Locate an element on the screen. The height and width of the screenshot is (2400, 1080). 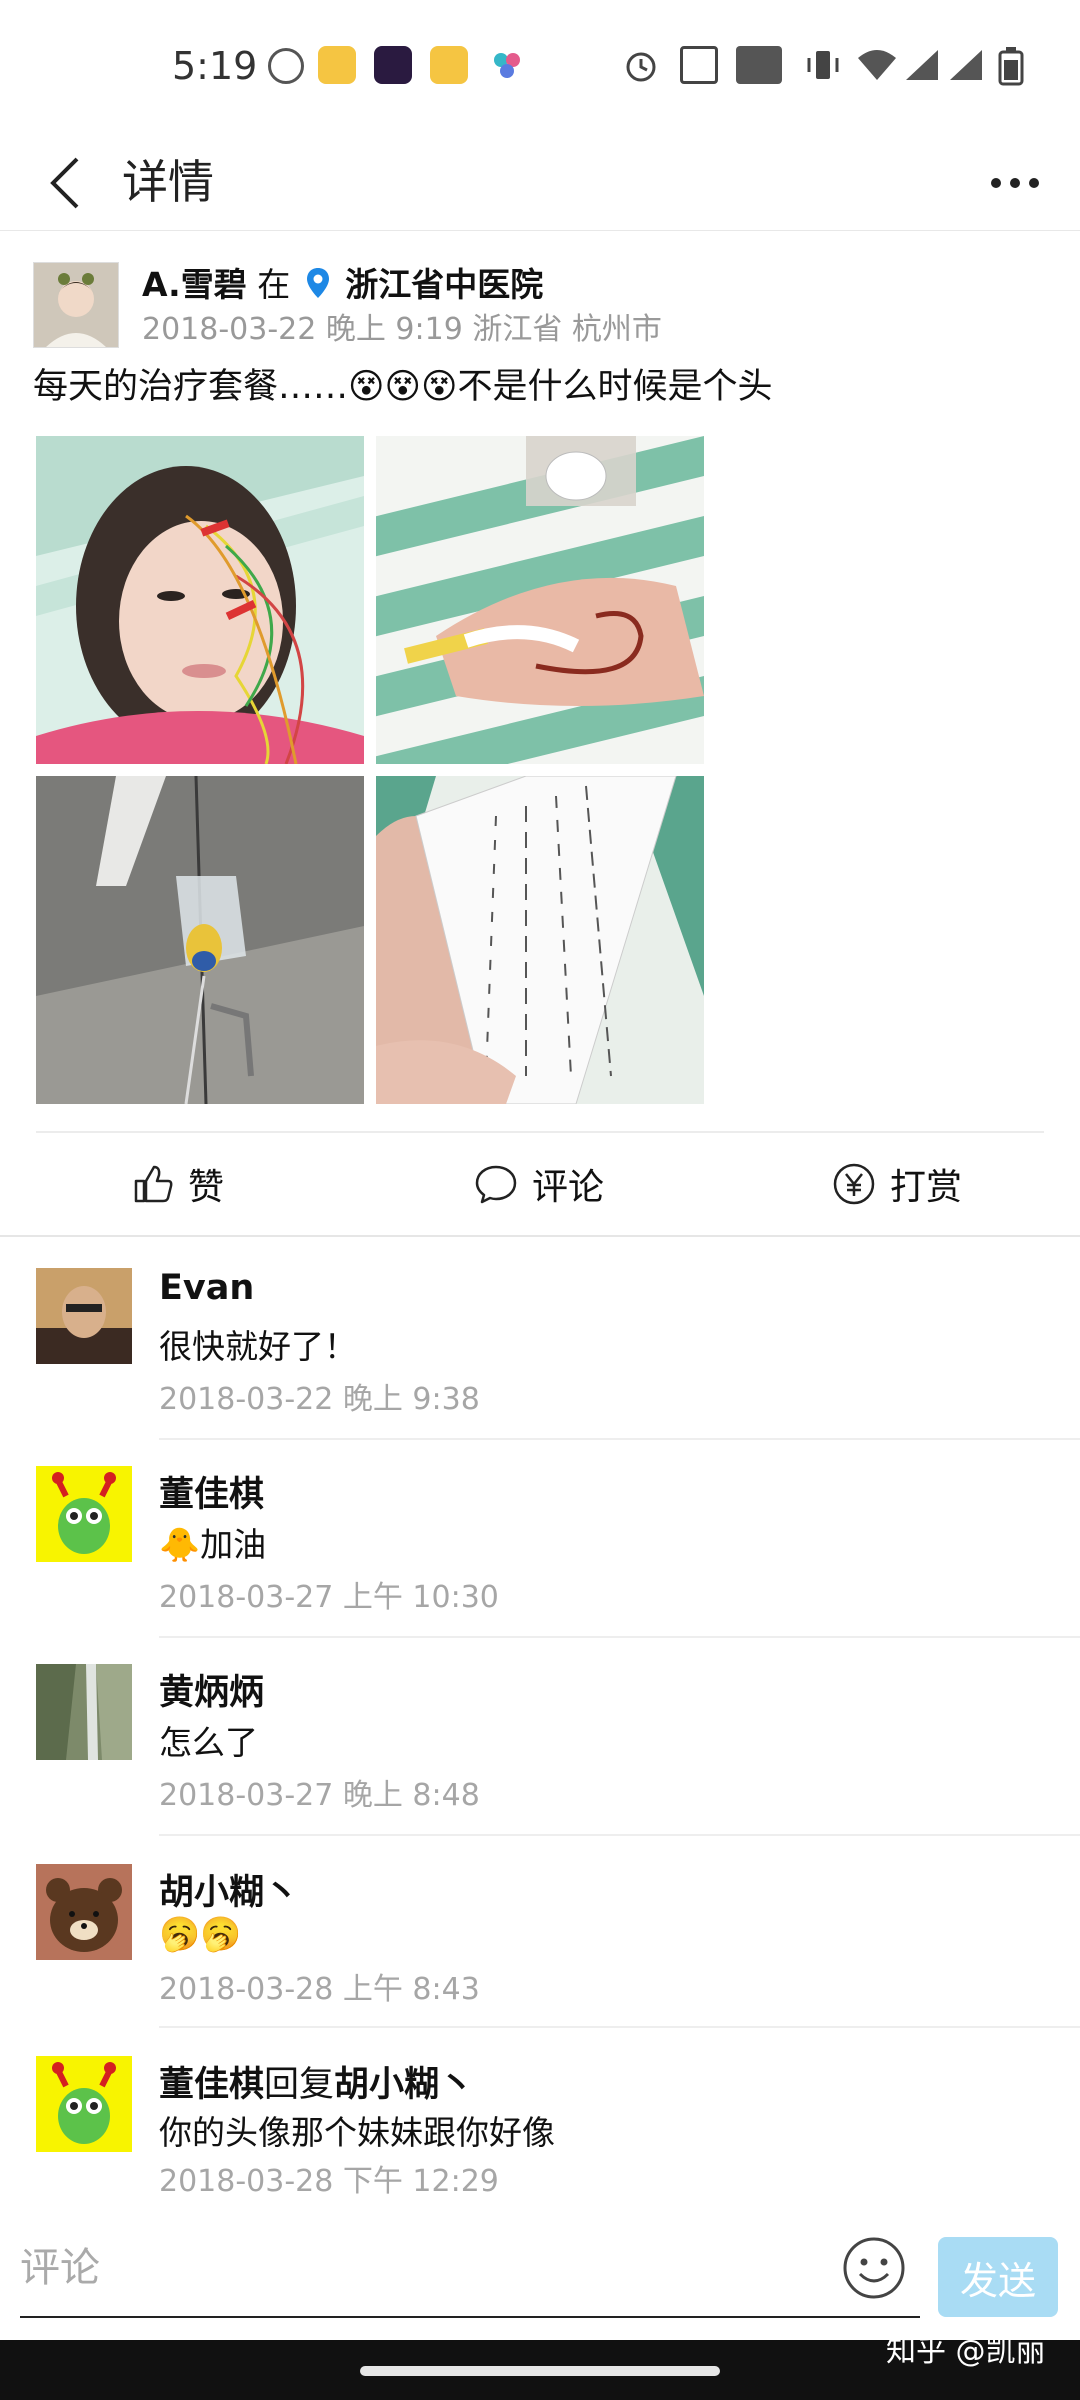
wifi-icon is located at coordinates (876, 65).